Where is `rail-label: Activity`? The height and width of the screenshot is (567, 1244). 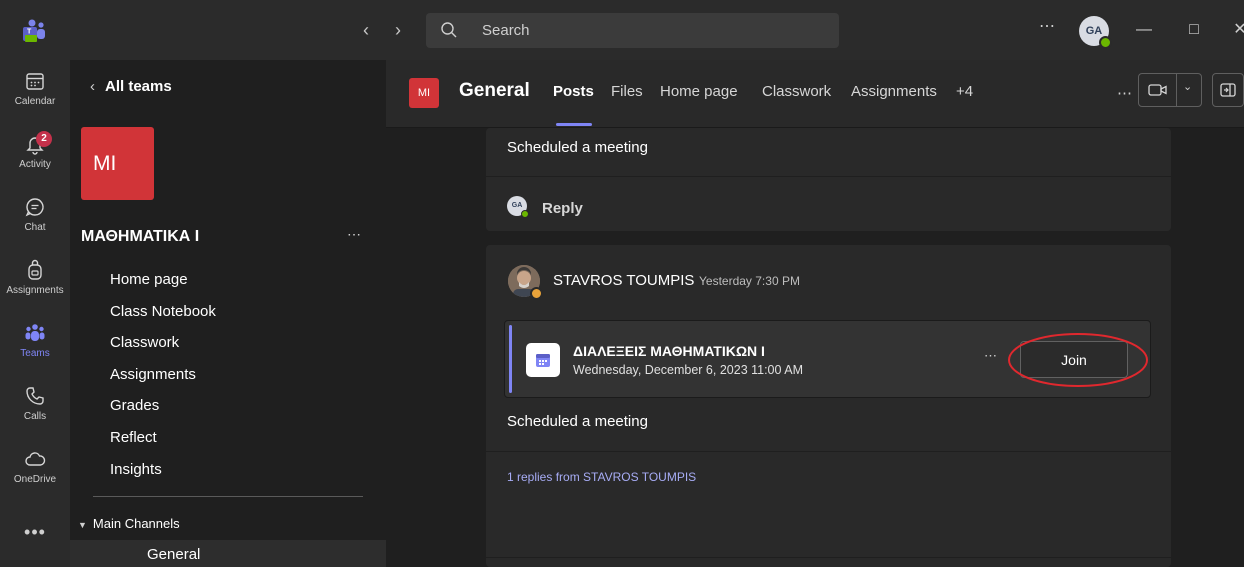
rail-label: Activity is located at coordinates (35, 164).